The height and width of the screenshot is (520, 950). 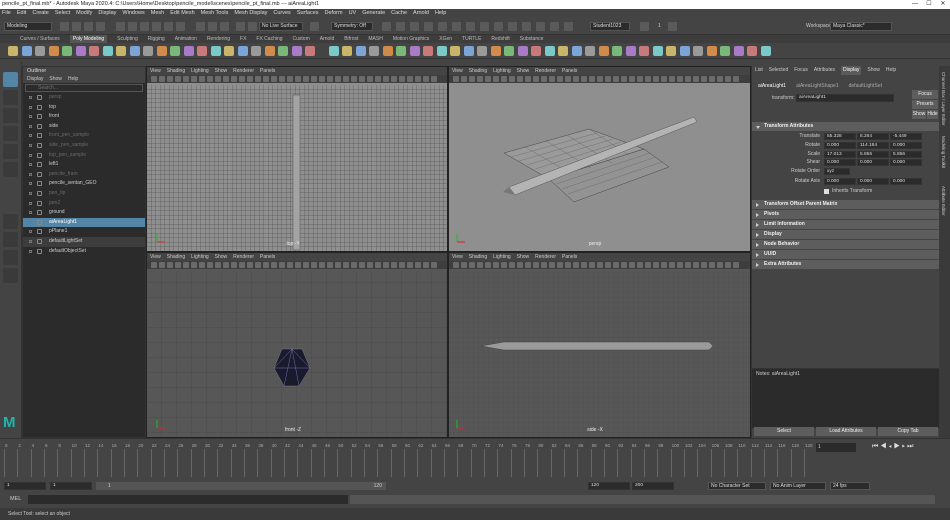 I want to click on menu-deform: Deform, so click(x=334, y=13).